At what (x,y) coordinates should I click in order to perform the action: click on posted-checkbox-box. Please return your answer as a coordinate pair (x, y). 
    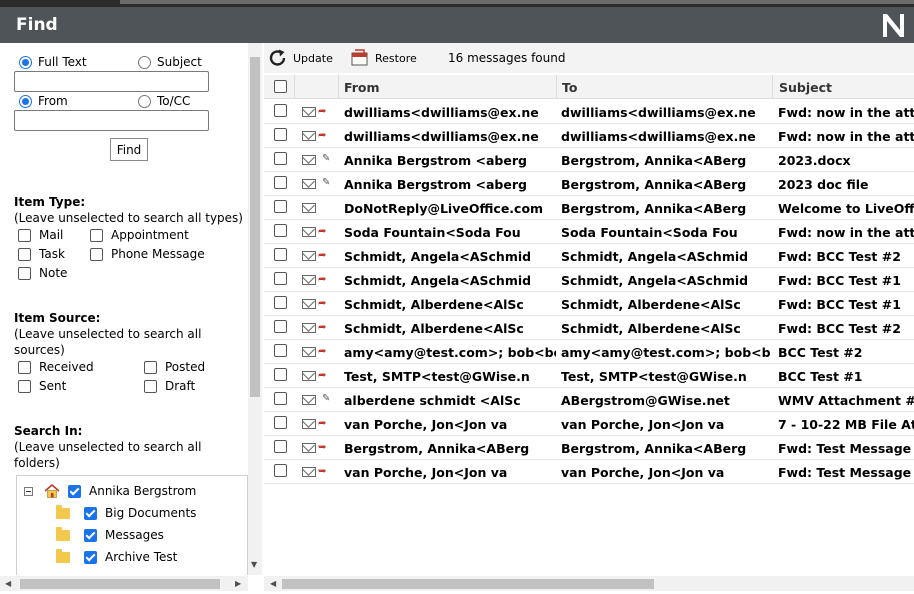
    Looking at the image, I should click on (150, 367).